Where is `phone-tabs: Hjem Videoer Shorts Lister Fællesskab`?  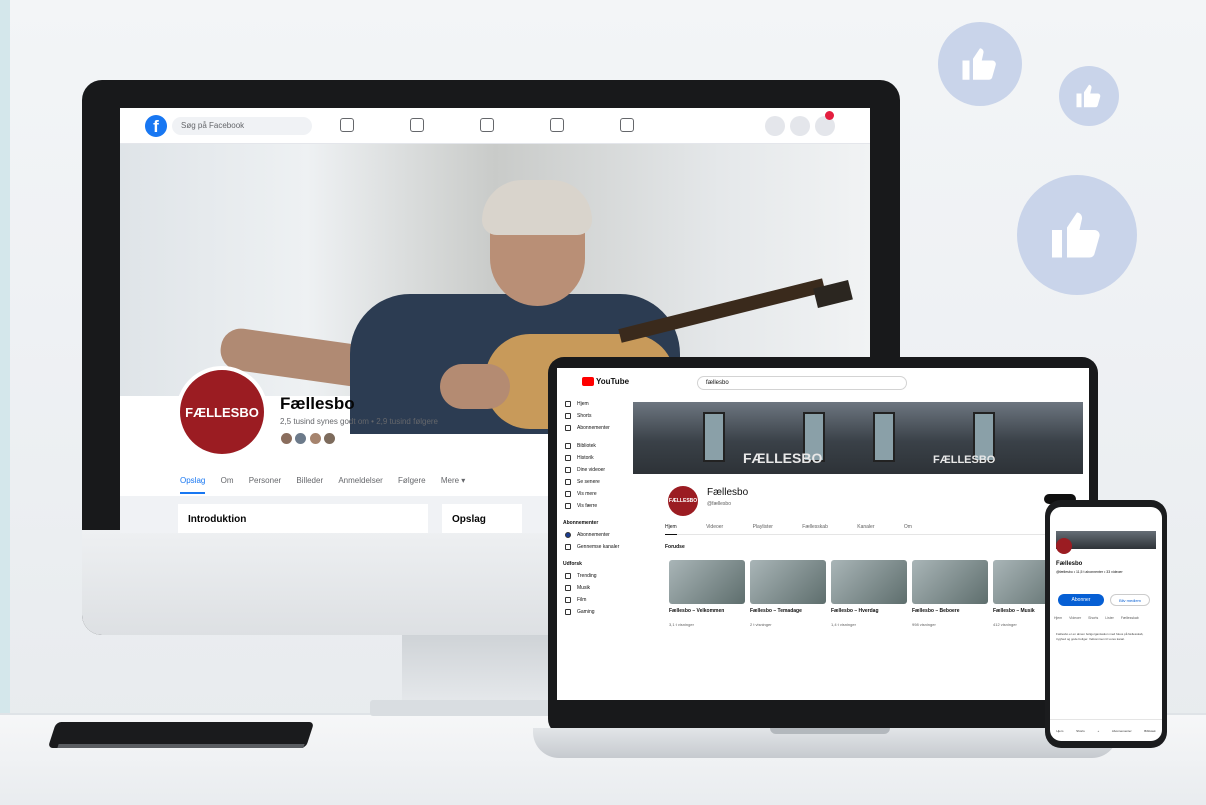 phone-tabs: Hjem Videoer Shorts Lister Fællesskab is located at coordinates (1106, 618).